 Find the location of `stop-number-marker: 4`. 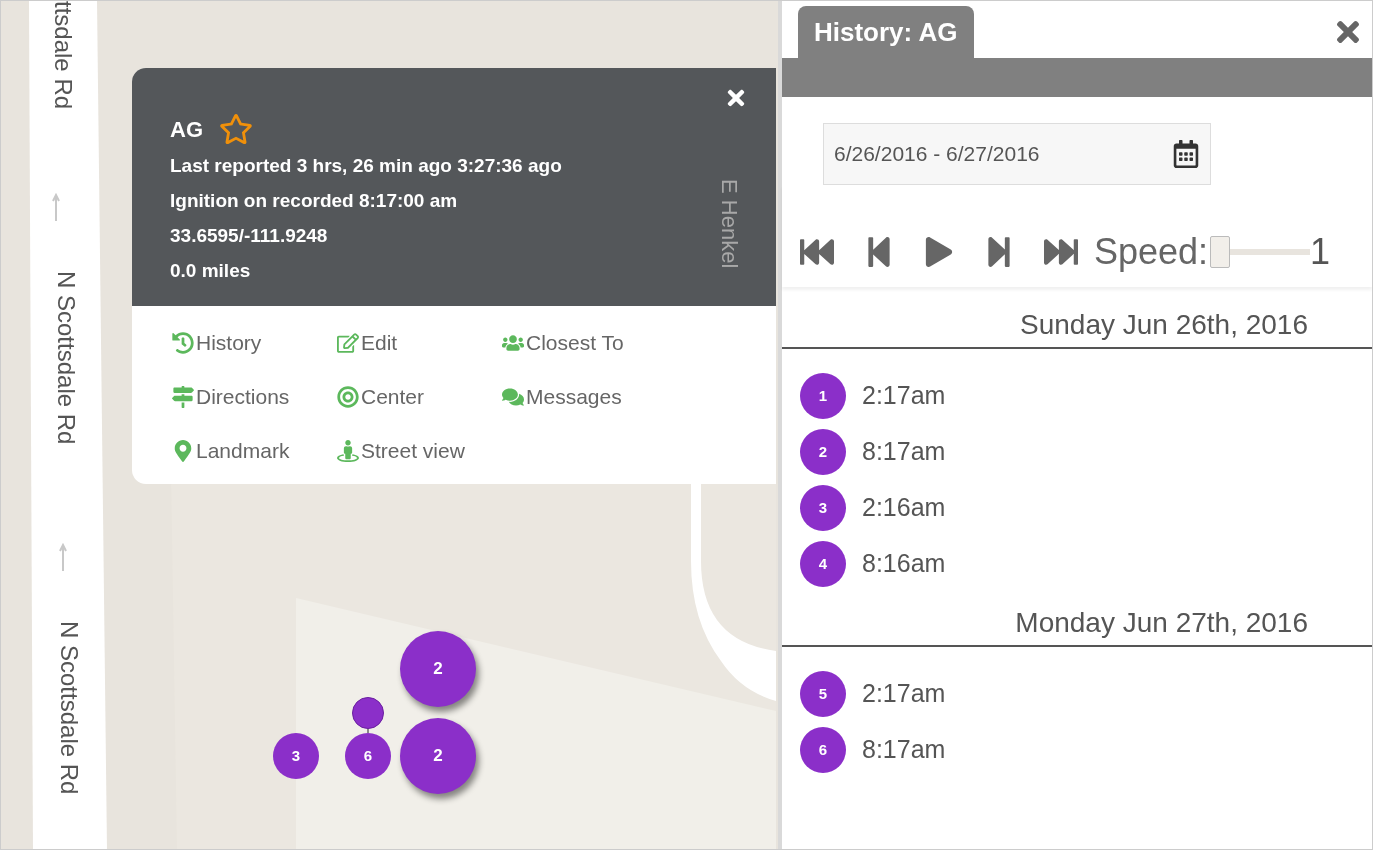

stop-number-marker: 4 is located at coordinates (823, 564).